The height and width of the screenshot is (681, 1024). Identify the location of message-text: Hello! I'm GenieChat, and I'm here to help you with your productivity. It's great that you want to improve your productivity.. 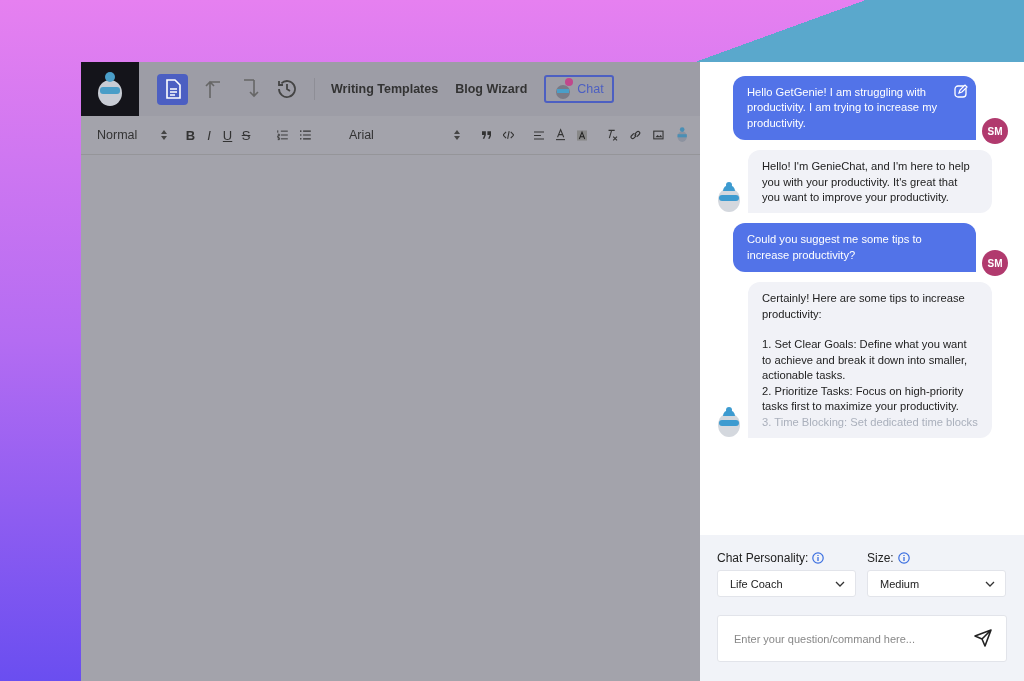
(866, 182).